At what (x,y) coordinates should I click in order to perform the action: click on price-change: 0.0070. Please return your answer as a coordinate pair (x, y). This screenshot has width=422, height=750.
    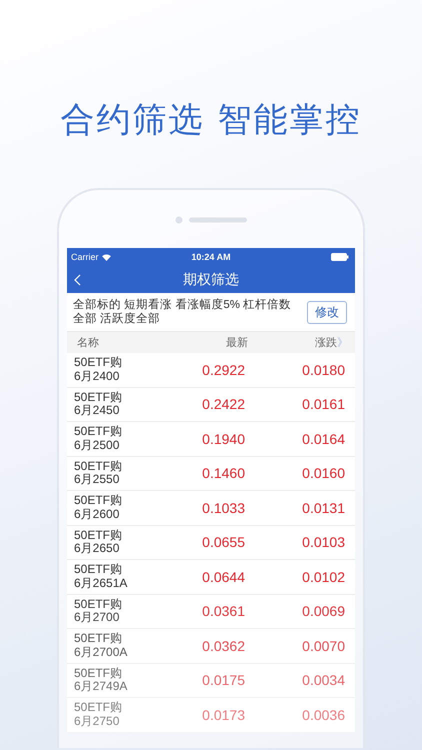
    Looking at the image, I should click on (323, 646).